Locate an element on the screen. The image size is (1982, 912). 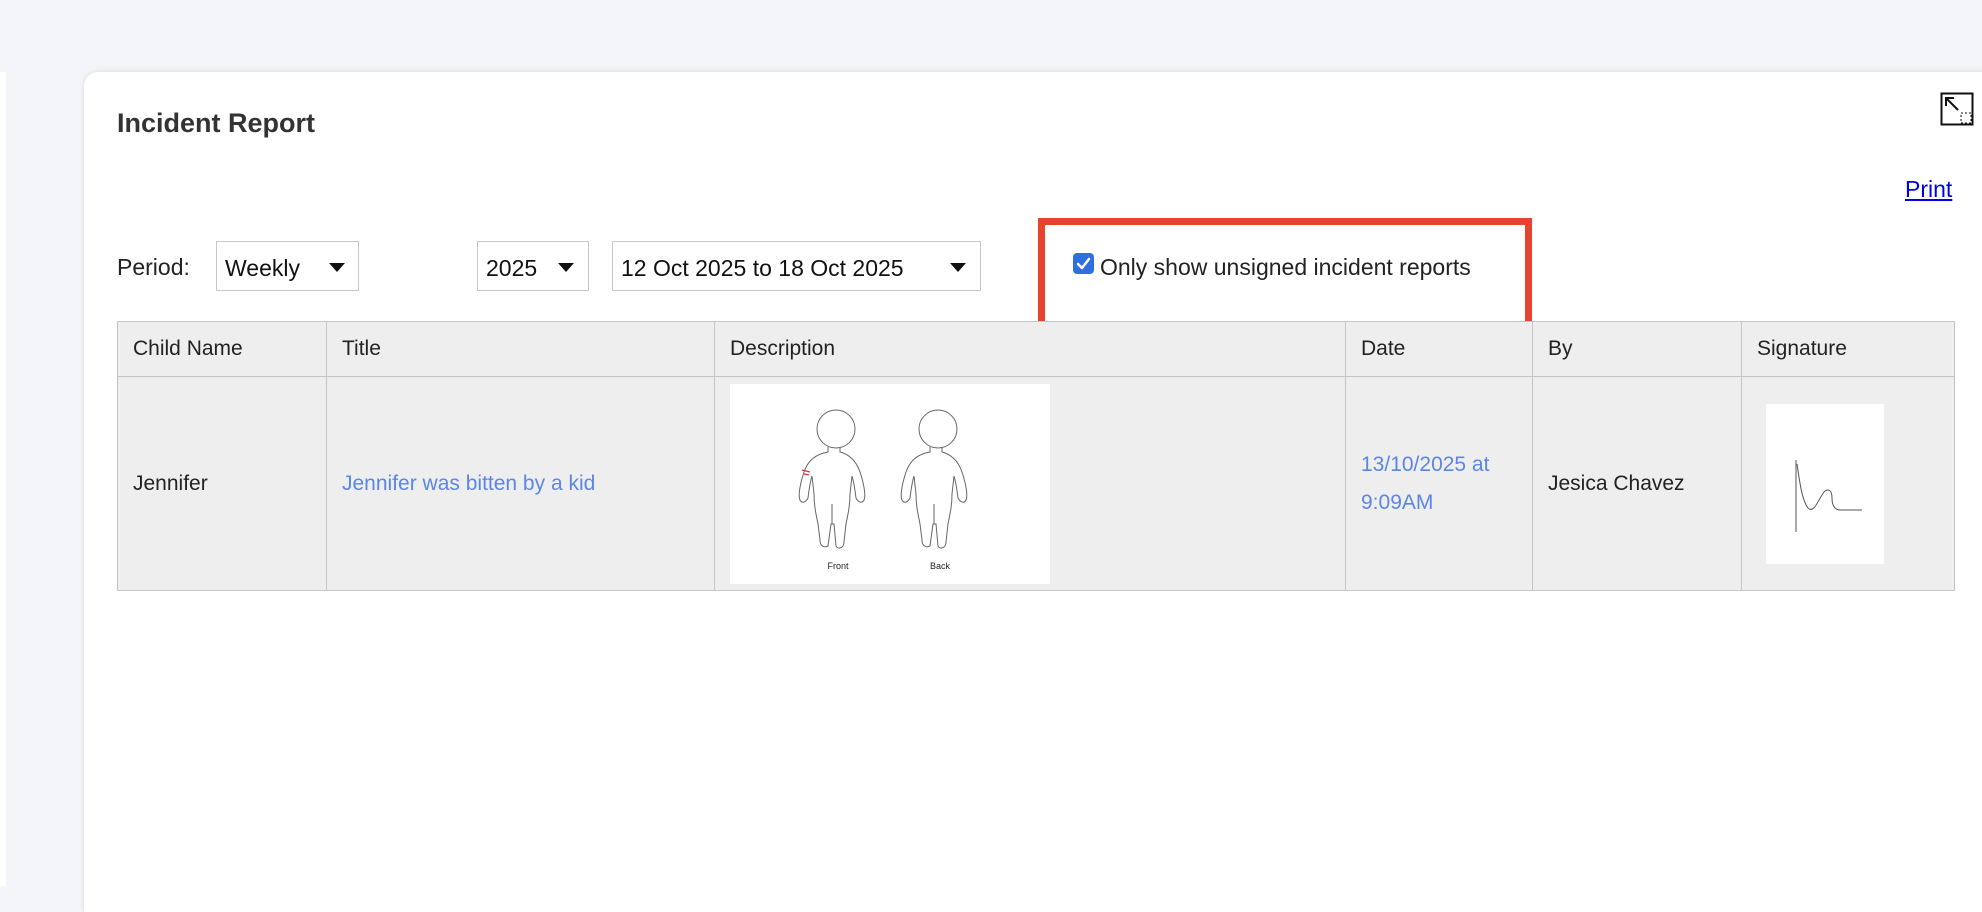
column-header-date: Date is located at coordinates (1439, 349).